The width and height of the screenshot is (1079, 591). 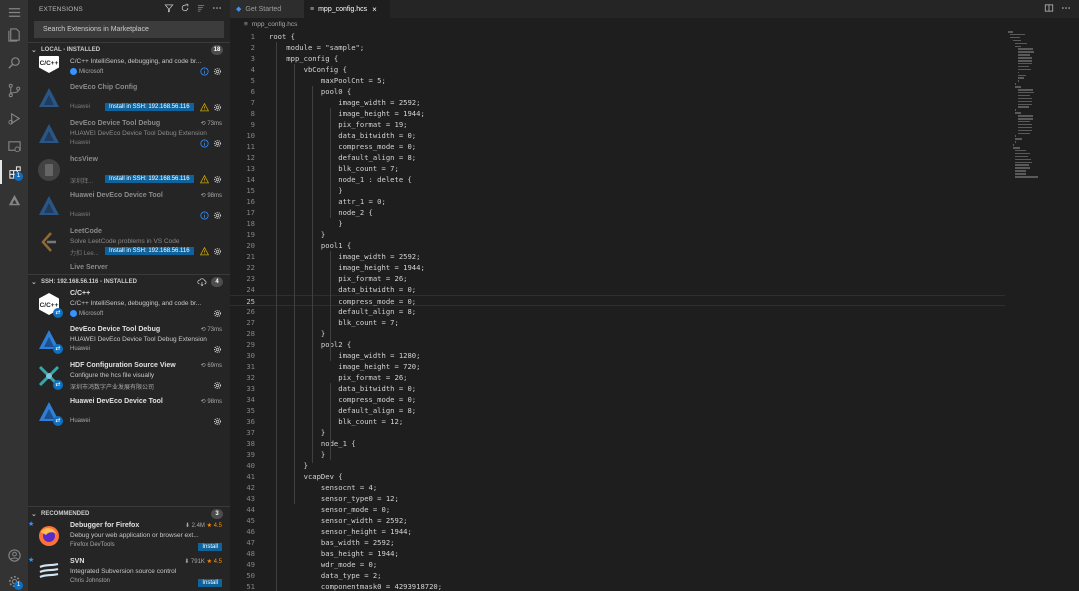 I want to click on code-line: 42 sensocnt = 4;, so click(x=617, y=487).